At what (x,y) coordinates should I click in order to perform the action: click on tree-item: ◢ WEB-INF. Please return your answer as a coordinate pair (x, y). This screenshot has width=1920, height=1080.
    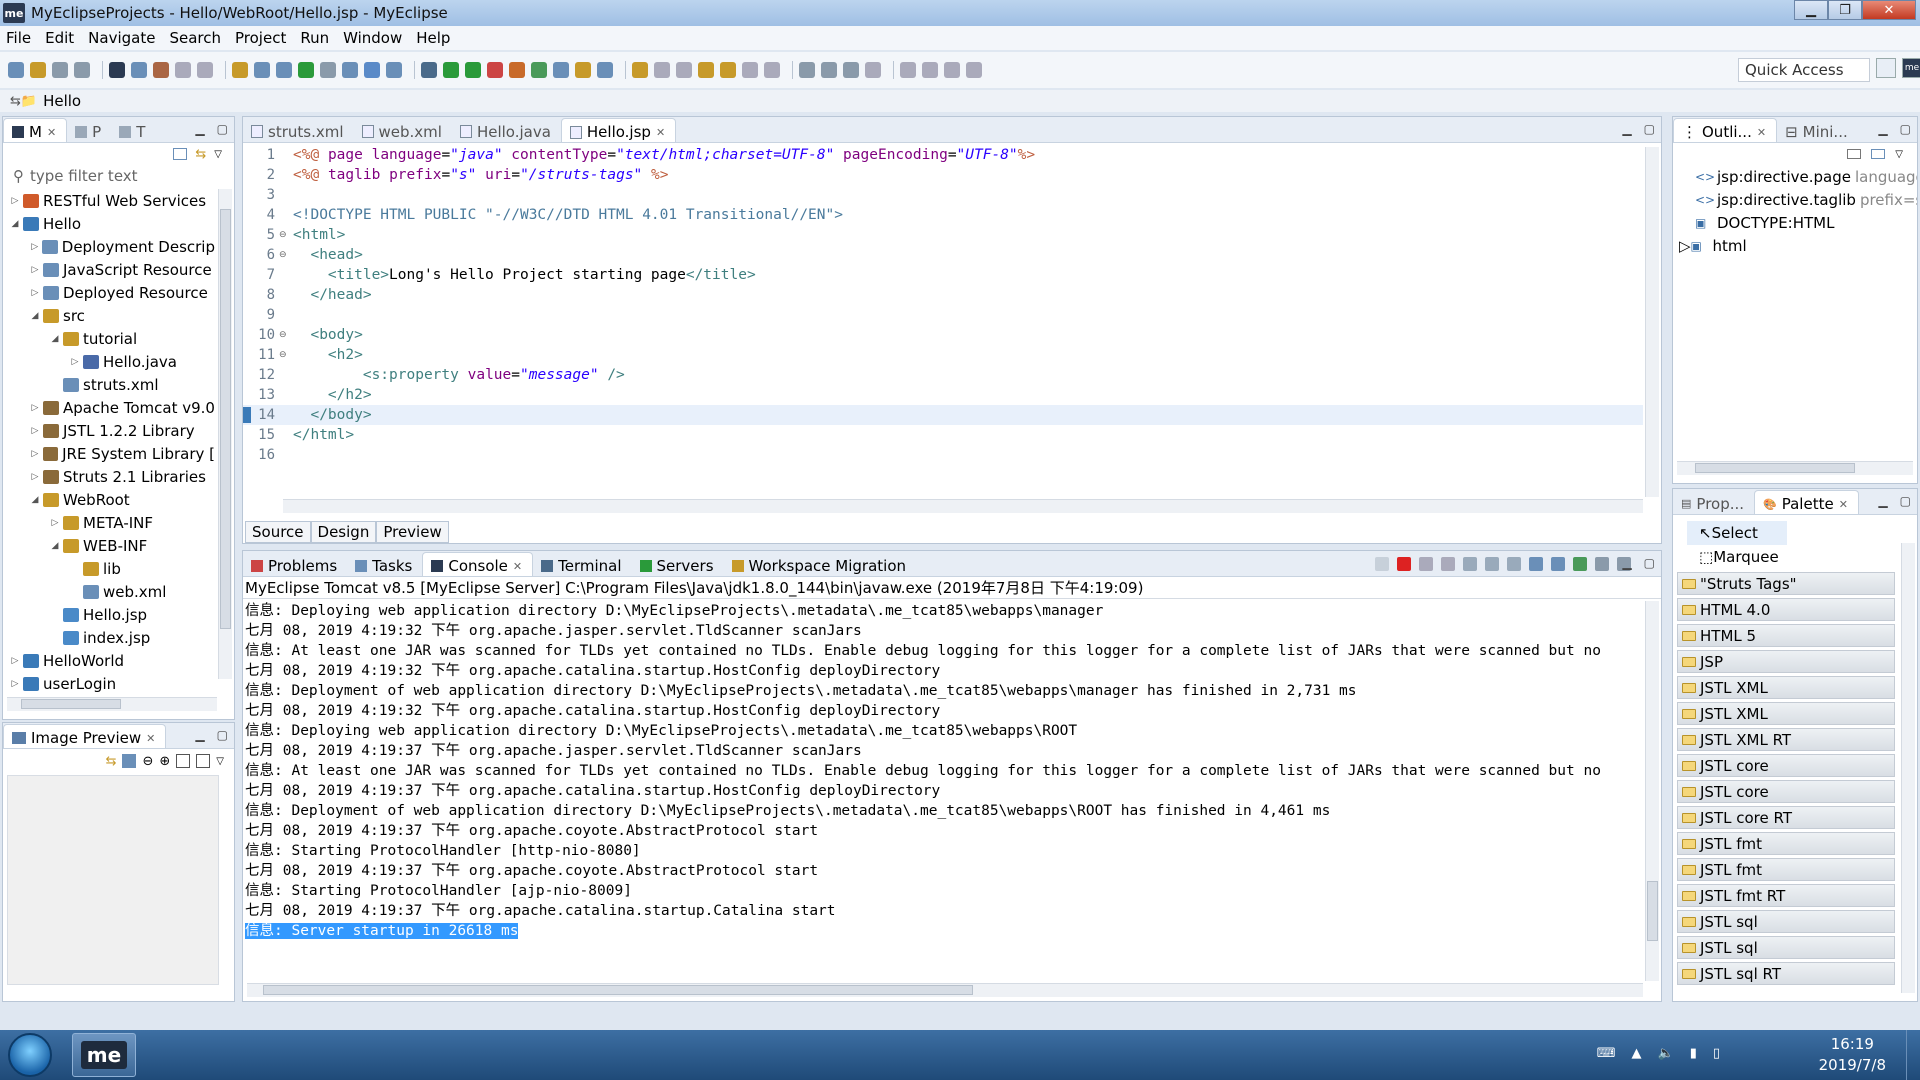
    Looking at the image, I should click on (109, 545).